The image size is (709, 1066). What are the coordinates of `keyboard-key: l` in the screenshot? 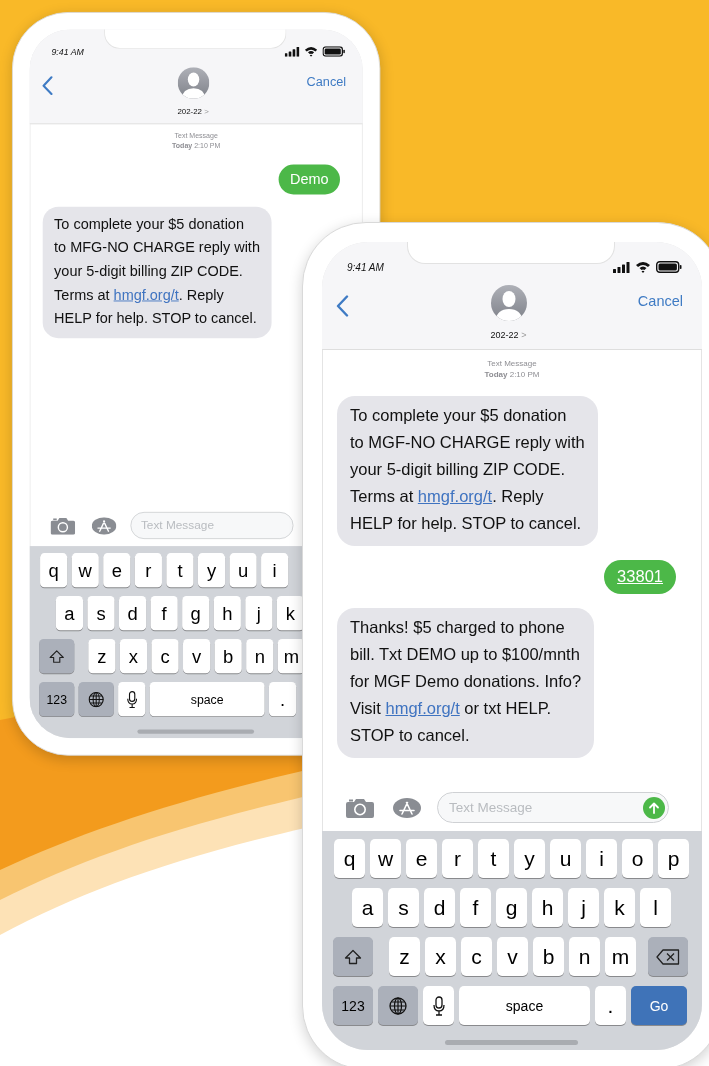 It's located at (655, 907).